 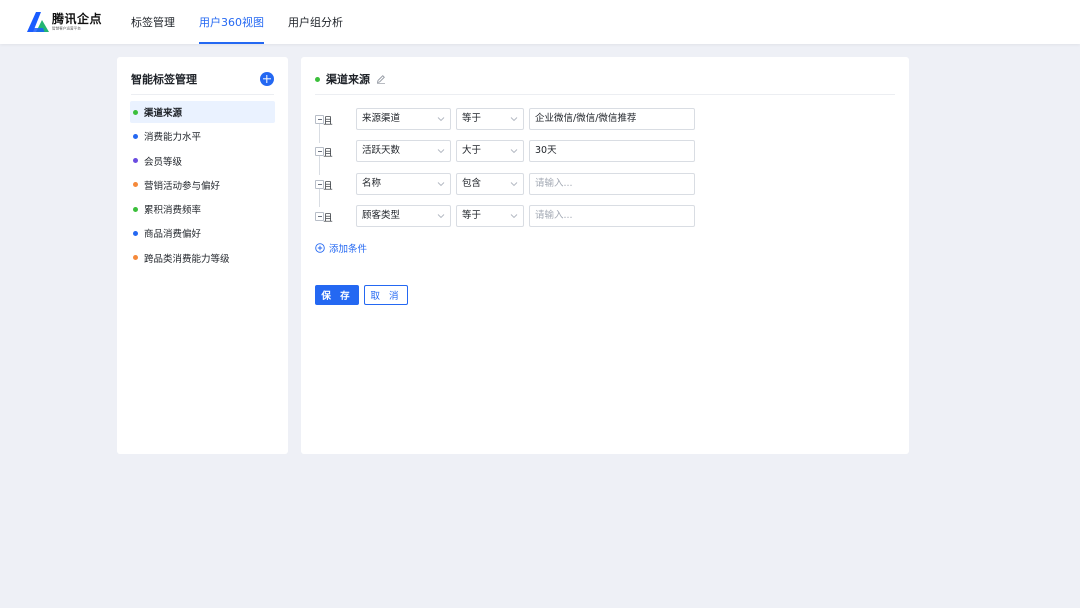 I want to click on condition-value-input: 企业微信/微信/微信推荐, so click(x=612, y=119).